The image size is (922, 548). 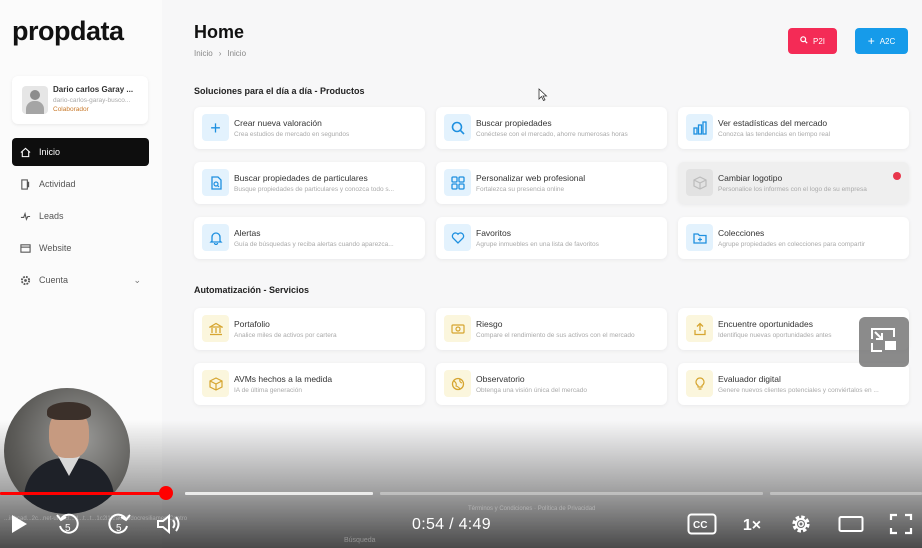 What do you see at coordinates (80, 248) in the screenshot?
I see `sidebar-item-website: Website` at bounding box center [80, 248].